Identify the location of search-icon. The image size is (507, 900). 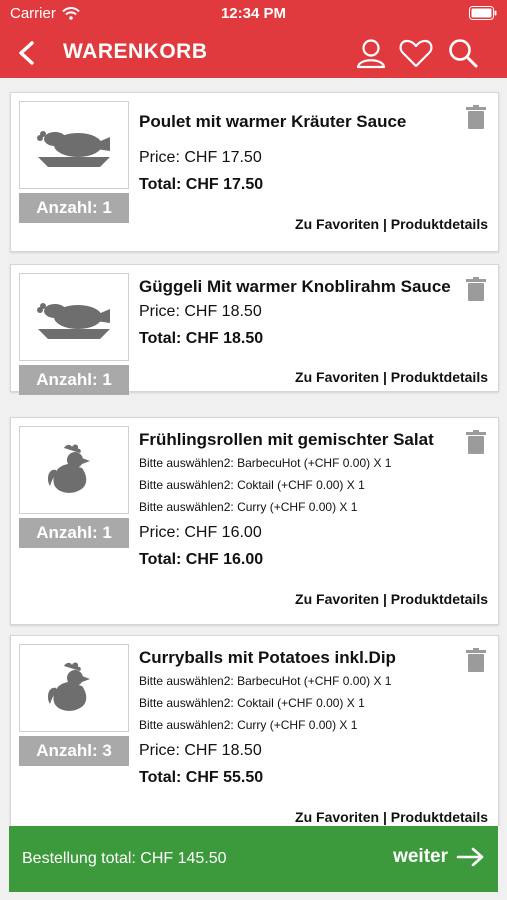
(463, 53).